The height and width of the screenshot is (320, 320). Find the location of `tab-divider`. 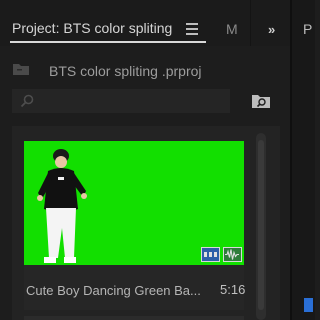

tab-divider is located at coordinates (250, 23).